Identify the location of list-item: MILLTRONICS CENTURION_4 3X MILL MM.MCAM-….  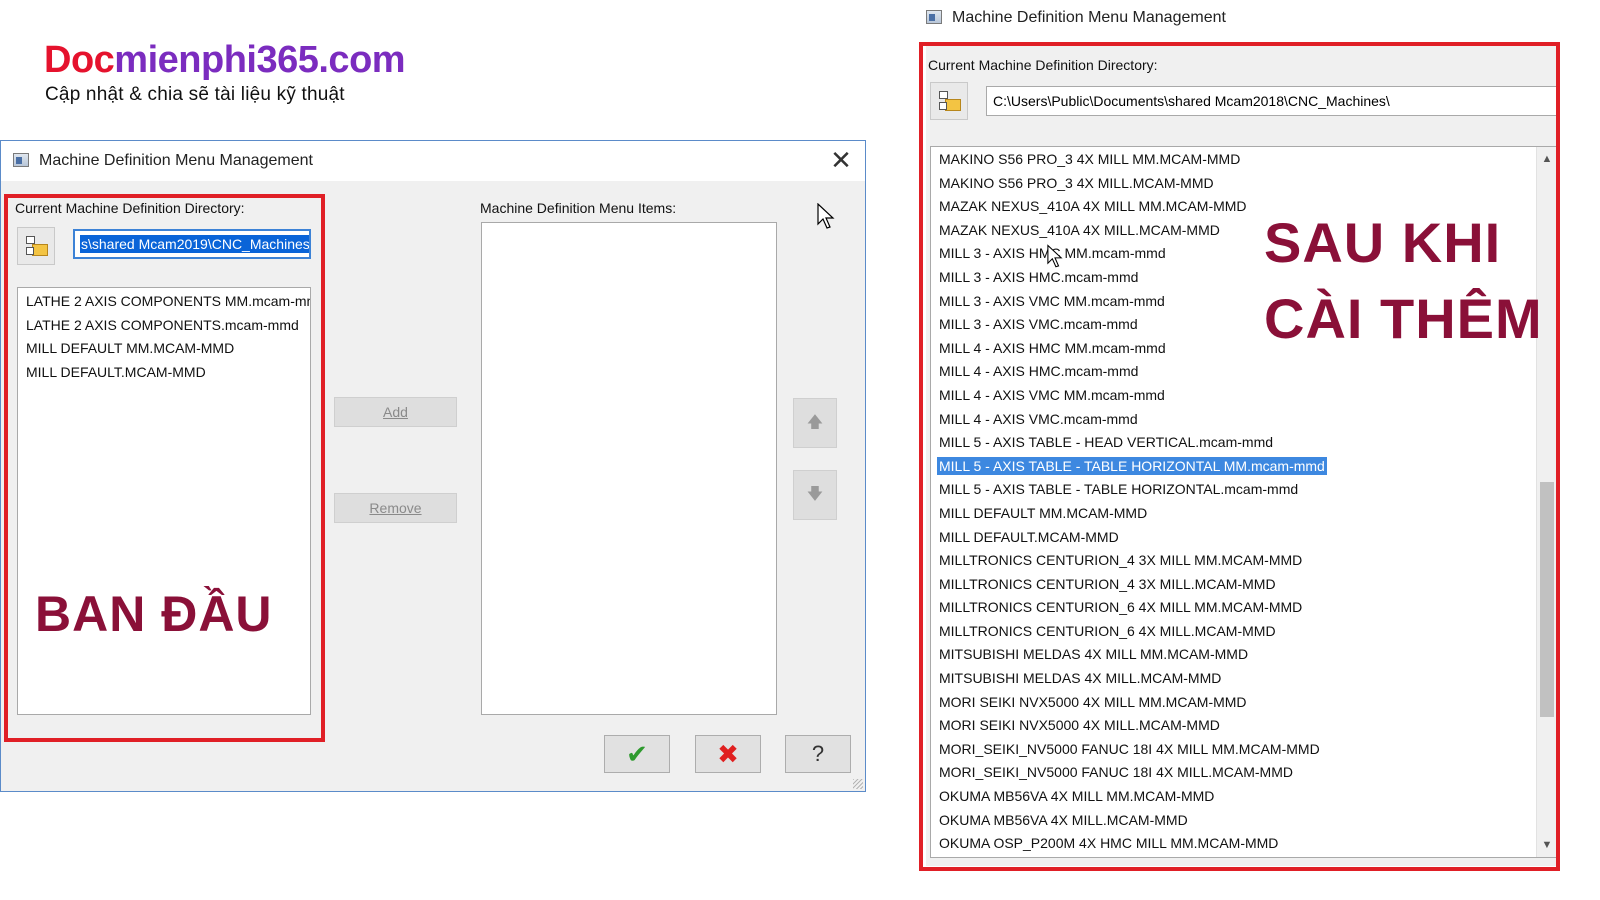
(1234, 561).